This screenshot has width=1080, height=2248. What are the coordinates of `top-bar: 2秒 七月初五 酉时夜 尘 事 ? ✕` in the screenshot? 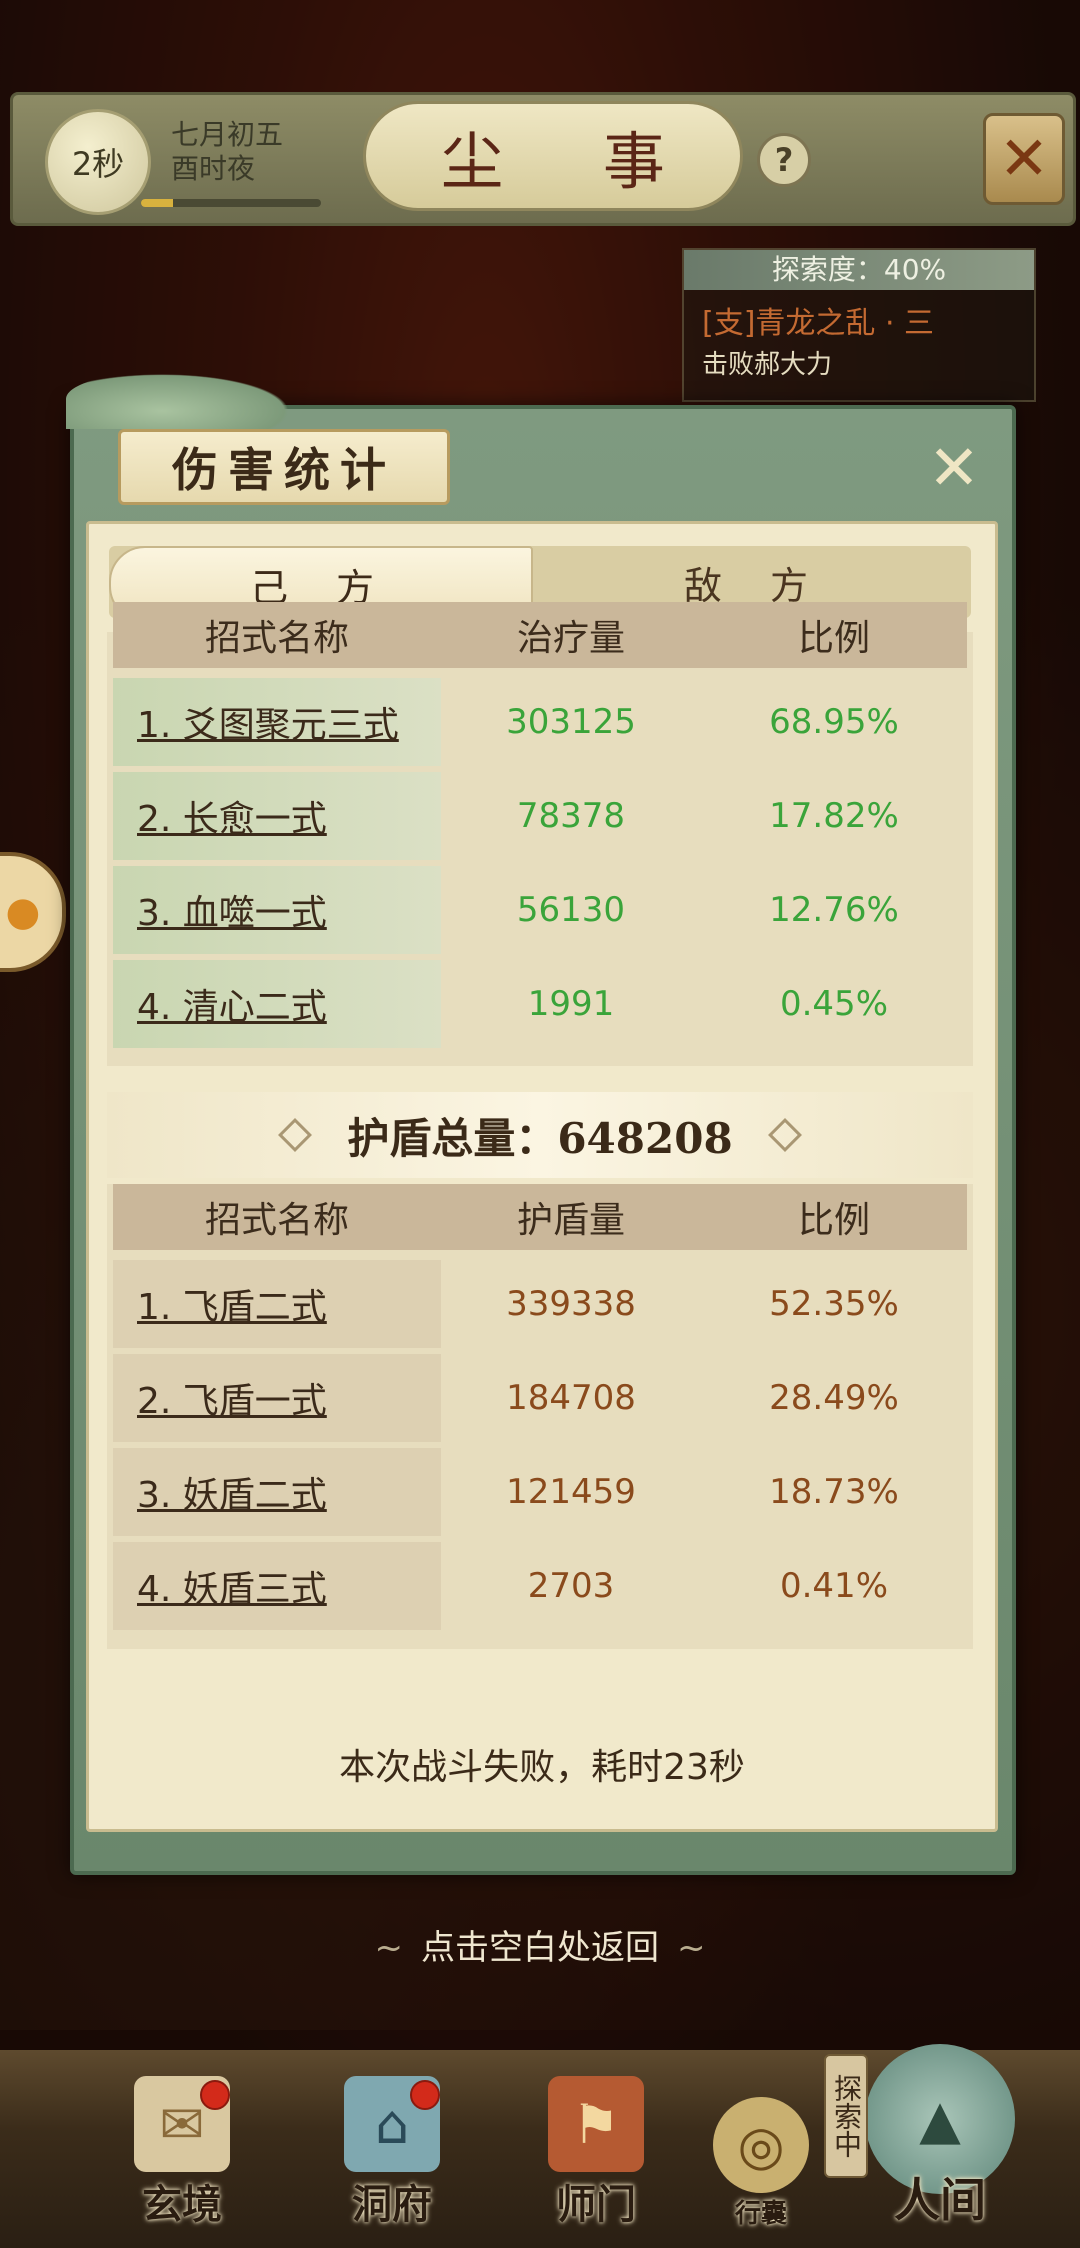 It's located at (543, 159).